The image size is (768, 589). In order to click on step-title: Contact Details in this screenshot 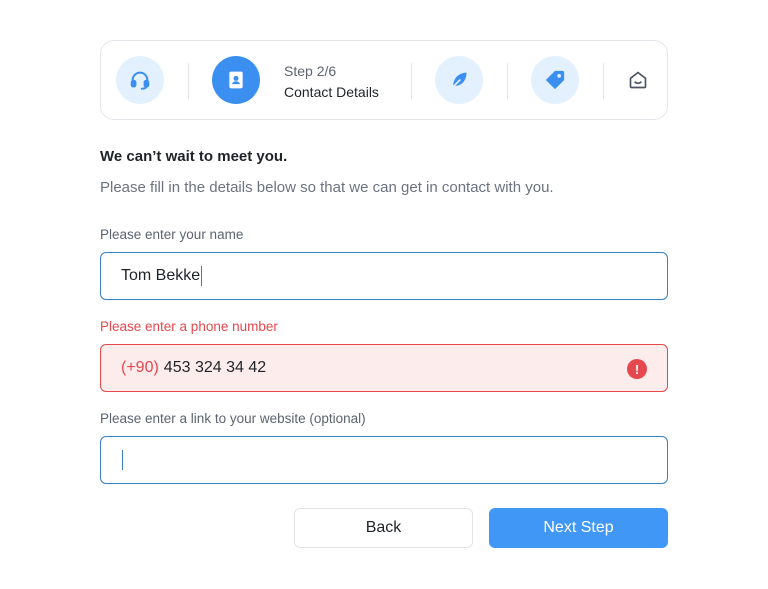, I will do `click(331, 92)`.